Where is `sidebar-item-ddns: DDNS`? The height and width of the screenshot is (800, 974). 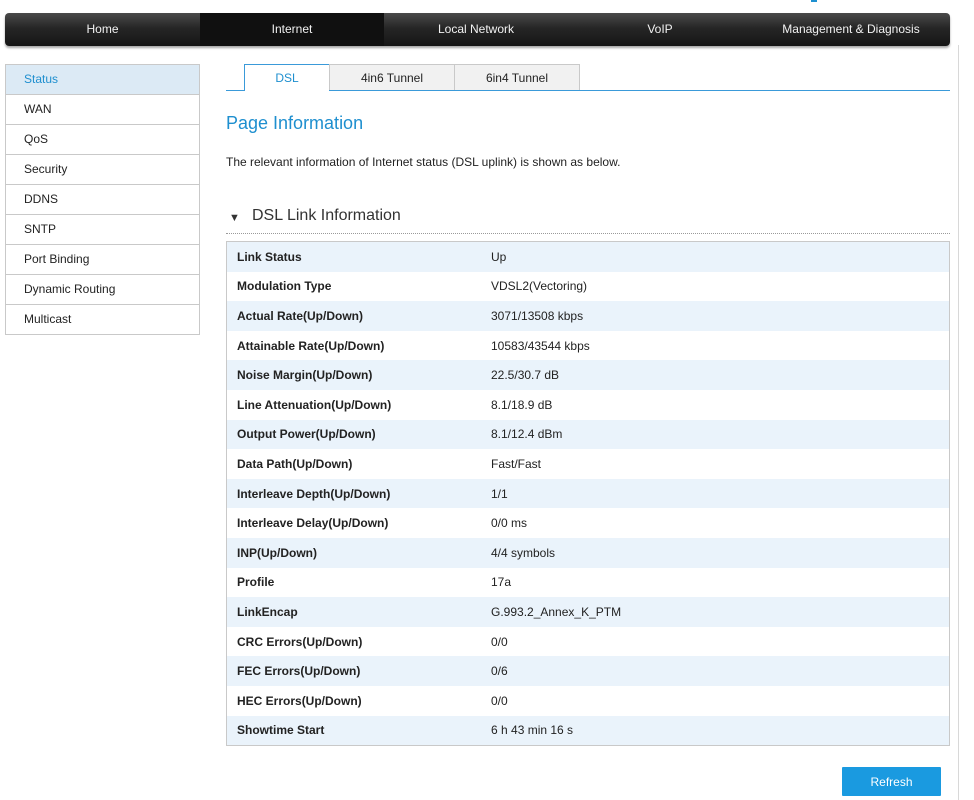
sidebar-item-ddns: DDNS is located at coordinates (102, 200).